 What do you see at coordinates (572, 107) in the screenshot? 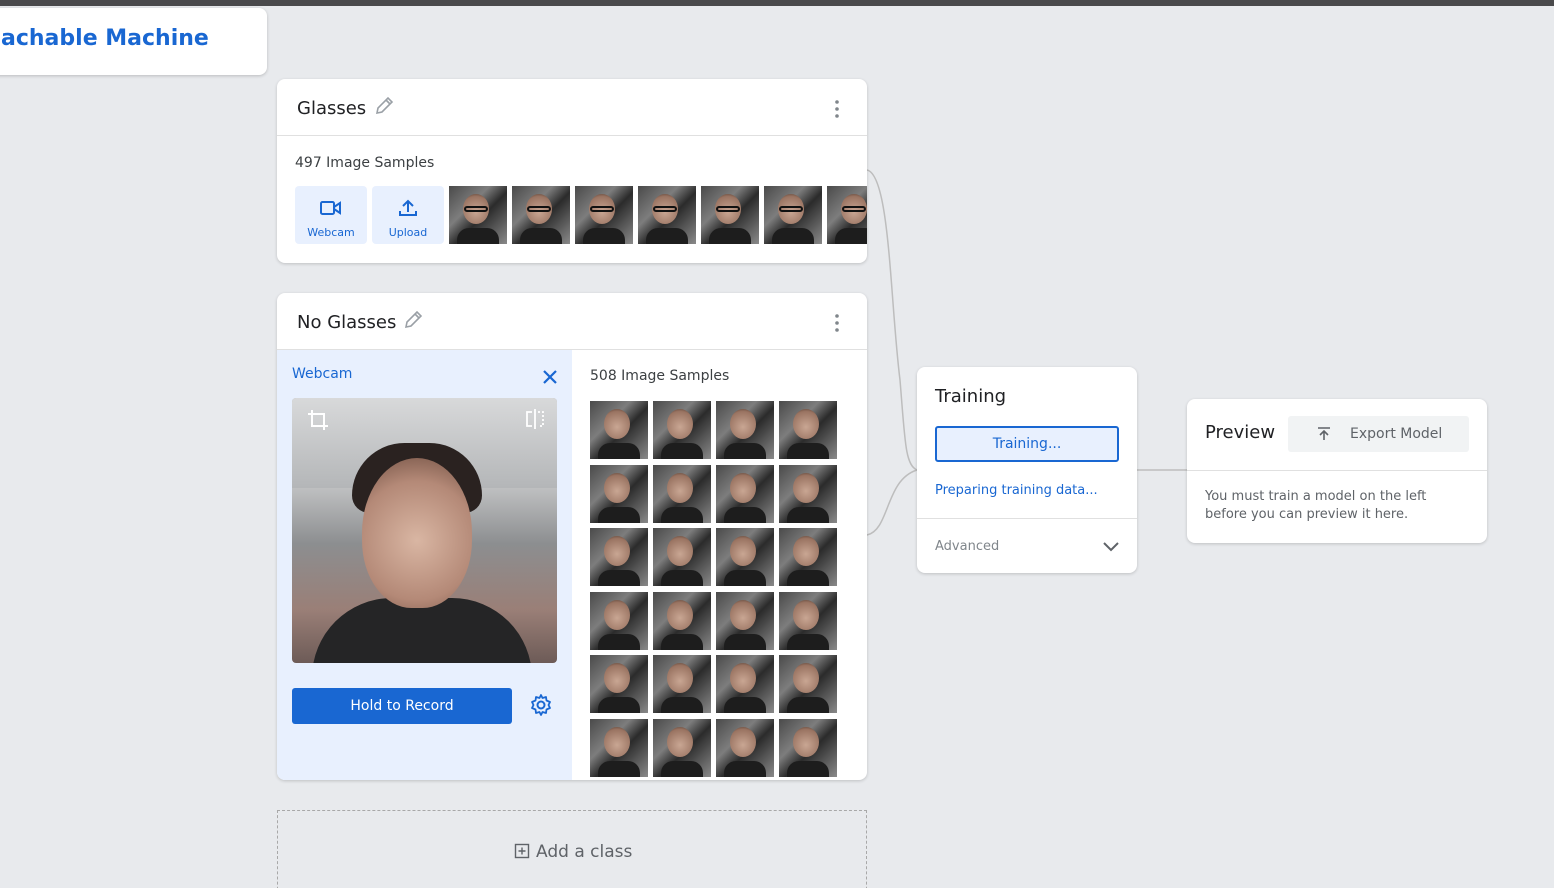
I see `class-card-header: Glasses` at bounding box center [572, 107].